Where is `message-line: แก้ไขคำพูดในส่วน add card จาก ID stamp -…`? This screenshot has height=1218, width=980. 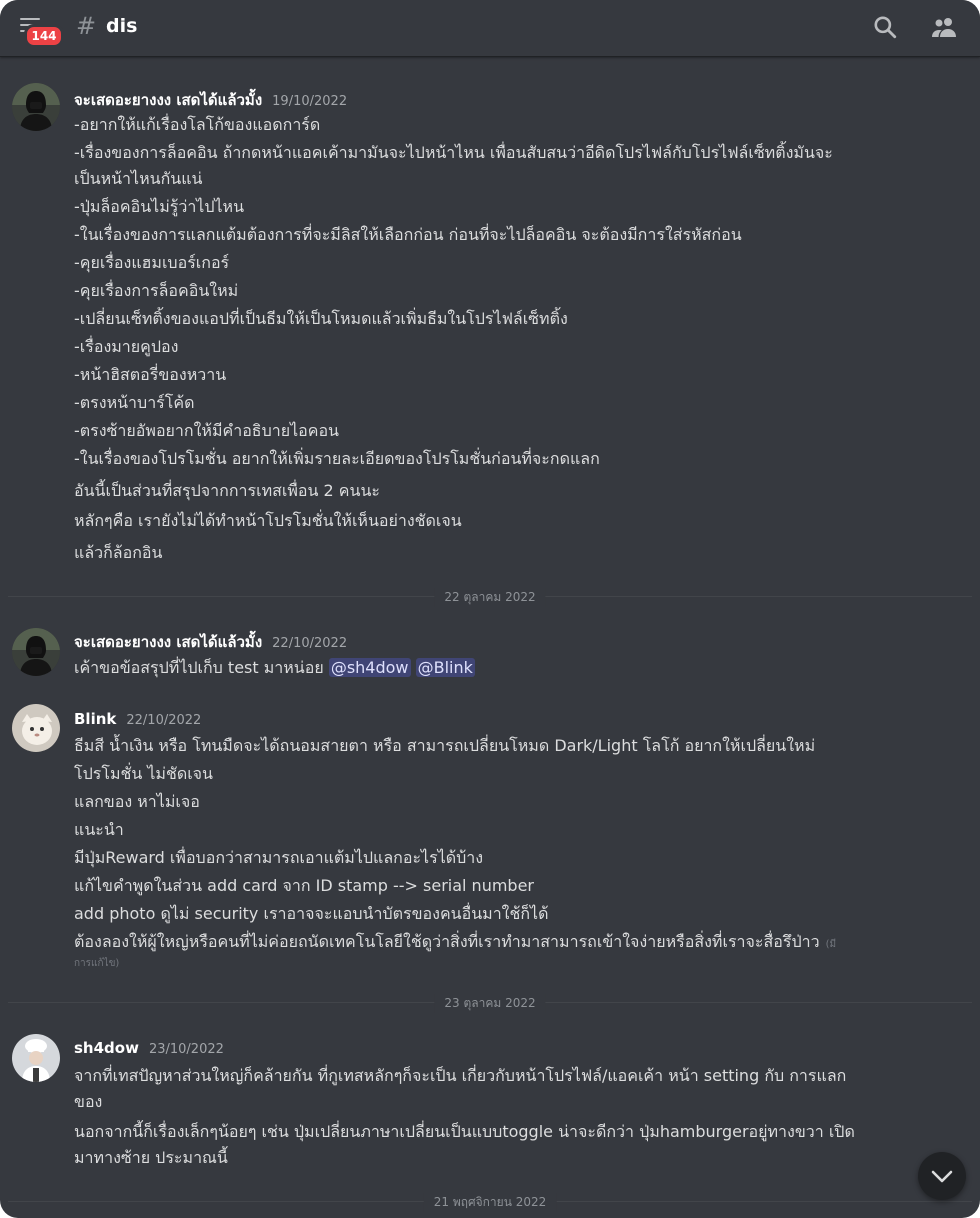
message-line: แก้ไขคำพูดในส่วน add card จาก ID stamp -… is located at coordinates (304, 885).